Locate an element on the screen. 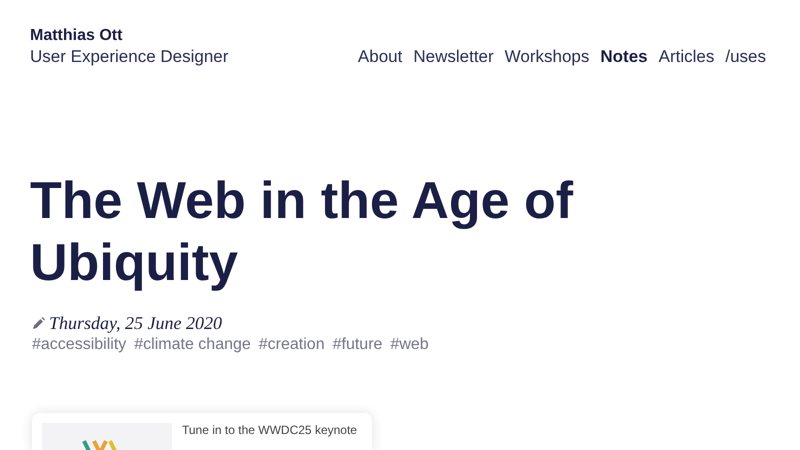 The height and width of the screenshot is (450, 800). site-name: Matthias Ott is located at coordinates (129, 36).